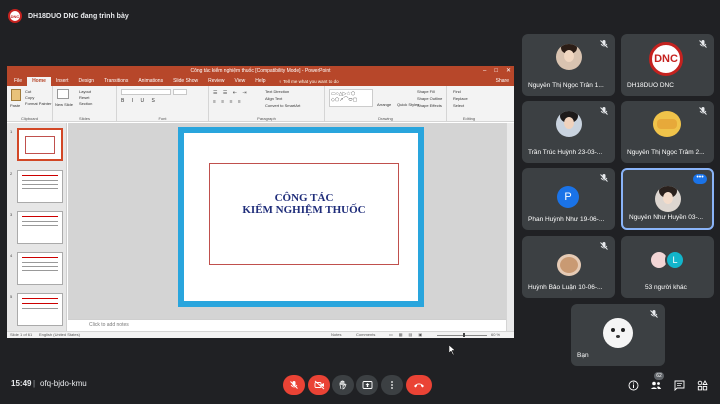 This screenshot has height=404, width=720. Describe the element at coordinates (231, 93) in the screenshot. I see `list-icons: ☰ ☰ ⇤ ⇥` at that location.